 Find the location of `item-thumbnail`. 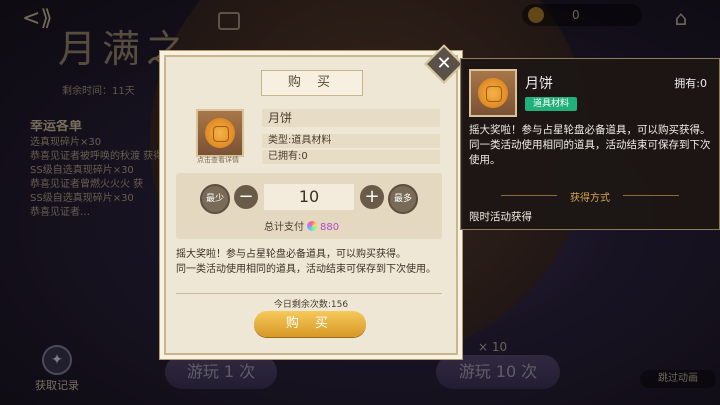

item-thumbnail is located at coordinates (220, 133).